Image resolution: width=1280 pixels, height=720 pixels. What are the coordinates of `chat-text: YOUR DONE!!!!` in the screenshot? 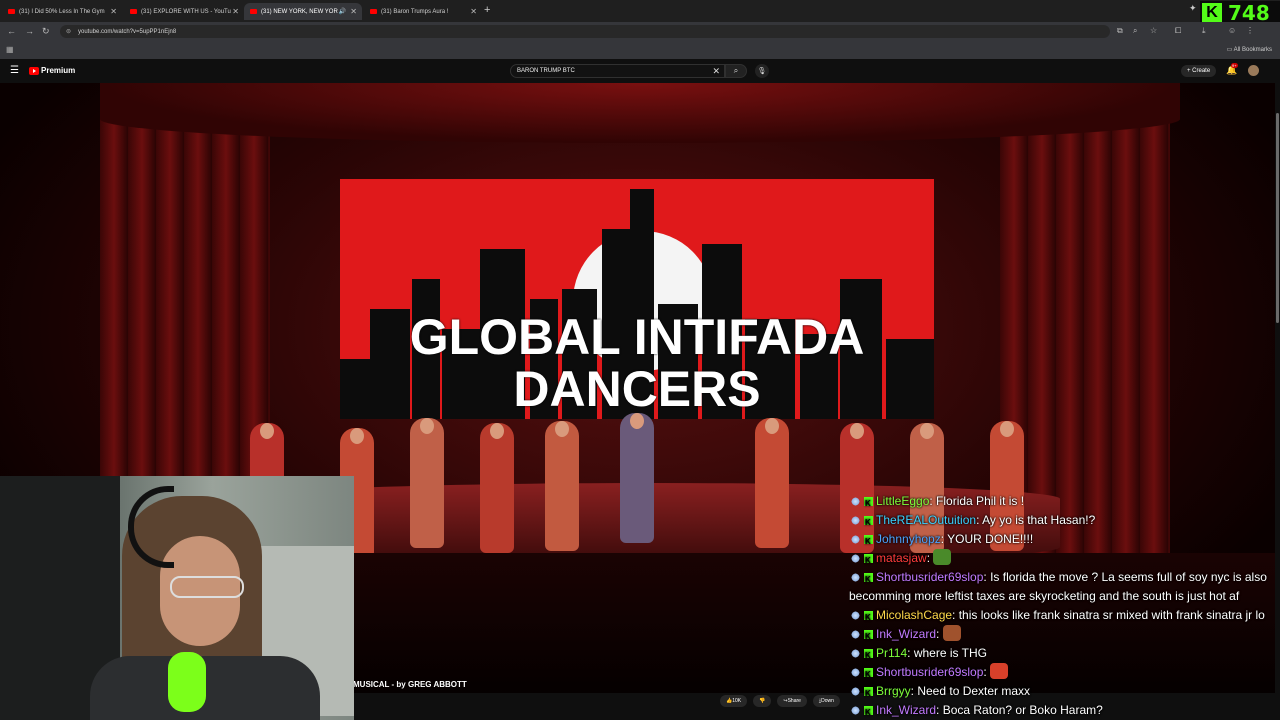 It's located at (990, 539).